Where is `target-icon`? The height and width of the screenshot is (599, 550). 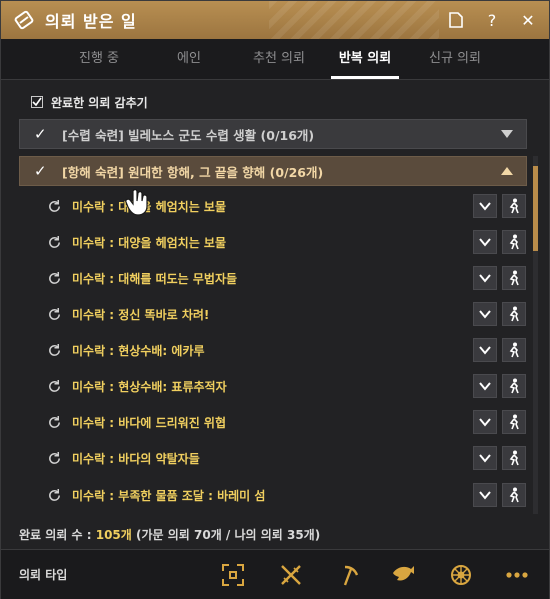 target-icon is located at coordinates (233, 575).